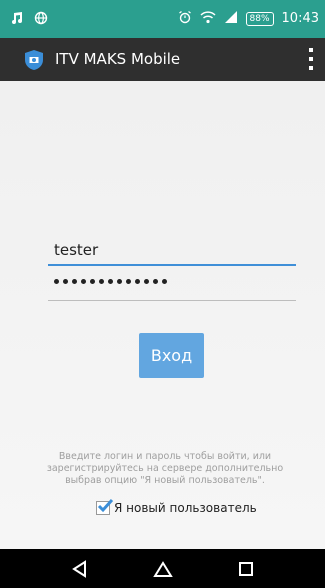  Describe the element at coordinates (41, 19) in the screenshot. I see `globe-icon` at that location.